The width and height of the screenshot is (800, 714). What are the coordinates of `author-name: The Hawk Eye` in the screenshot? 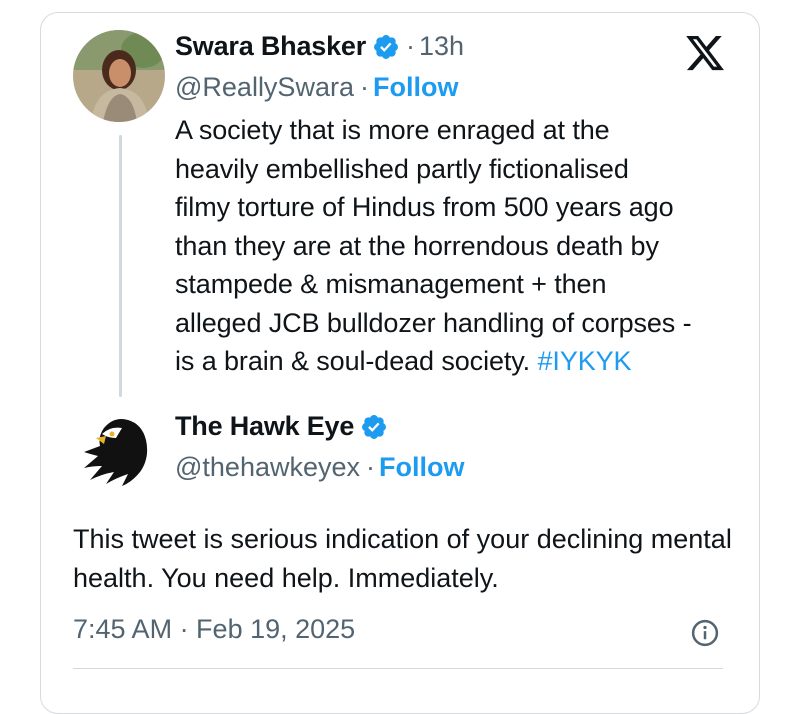 It's located at (264, 426).